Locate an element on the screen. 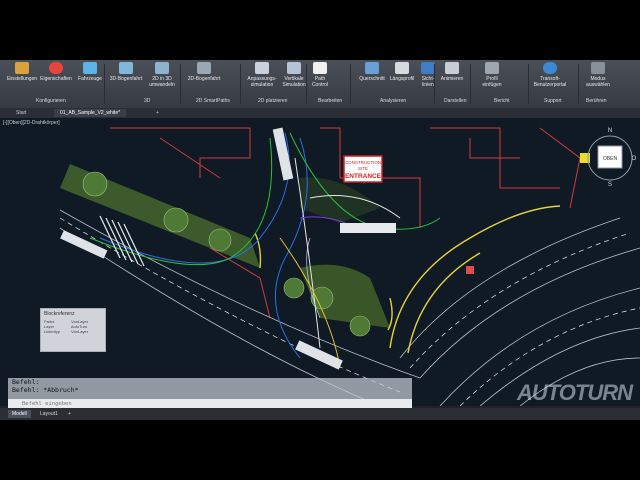 Image resolution: width=640 pixels, height=480 pixels. layout-tabs: Modell Layout1 + is located at coordinates (320, 414).